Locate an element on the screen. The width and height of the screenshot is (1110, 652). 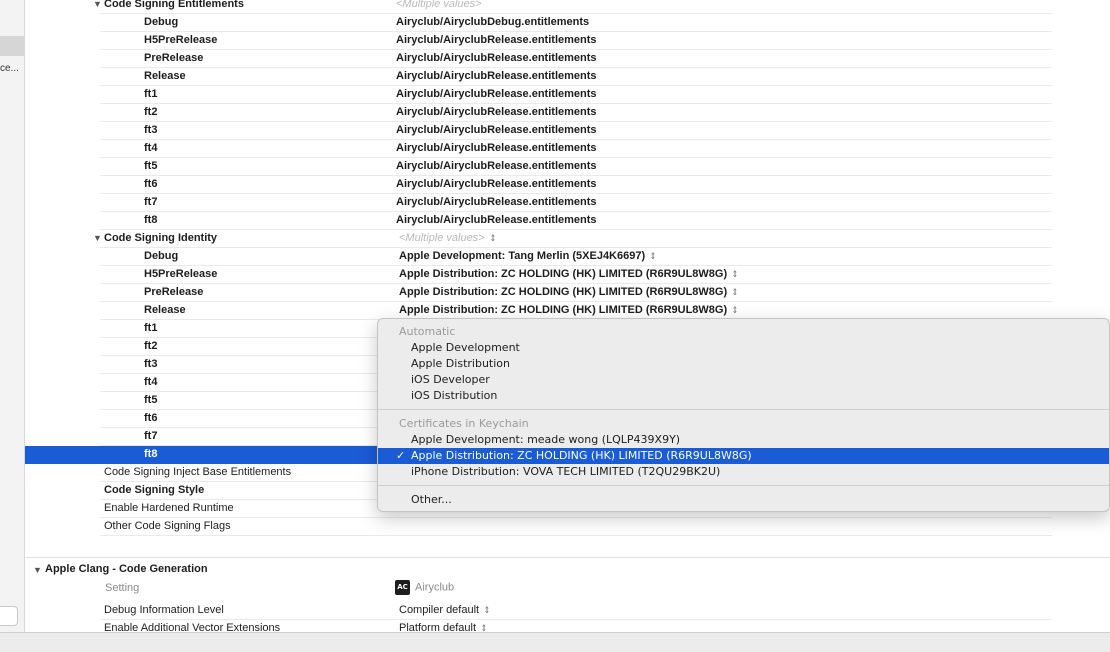
setting-row-clang-0: Debug Information Level Compiler default ⇕ is located at coordinates (567, 611).